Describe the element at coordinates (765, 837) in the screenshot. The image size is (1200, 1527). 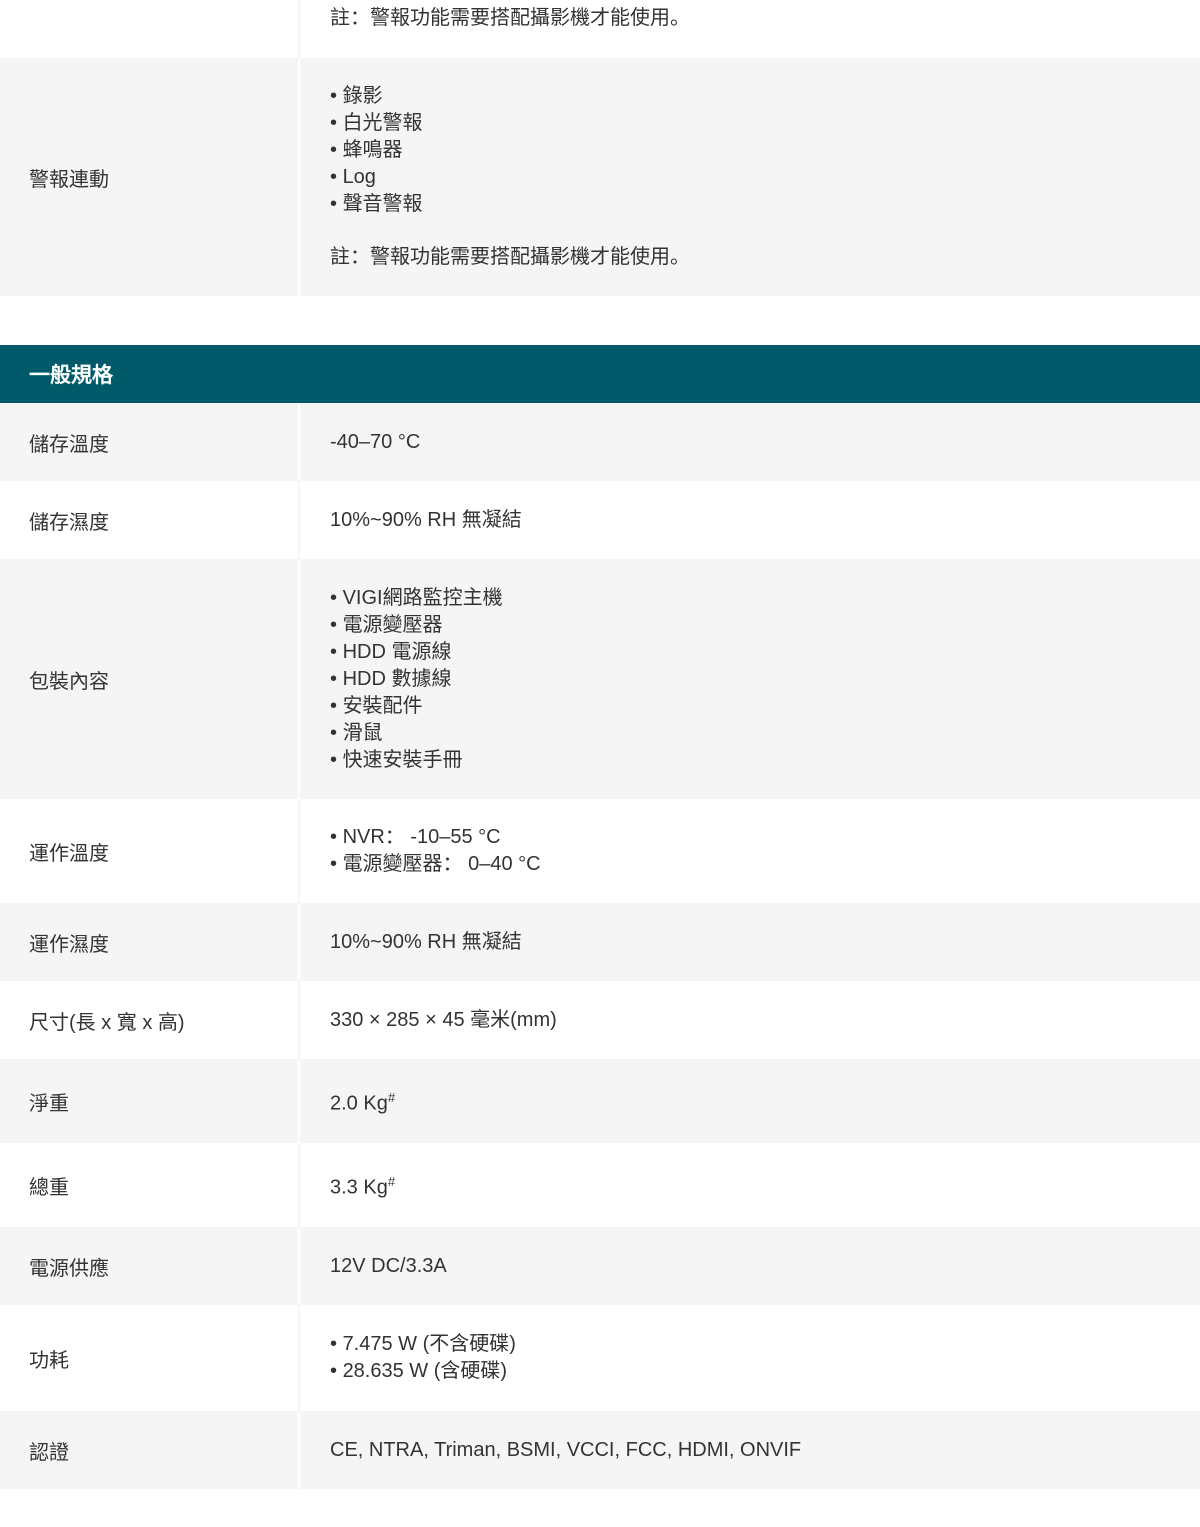
I see `list-item: NVR： -10–55 °C` at that location.